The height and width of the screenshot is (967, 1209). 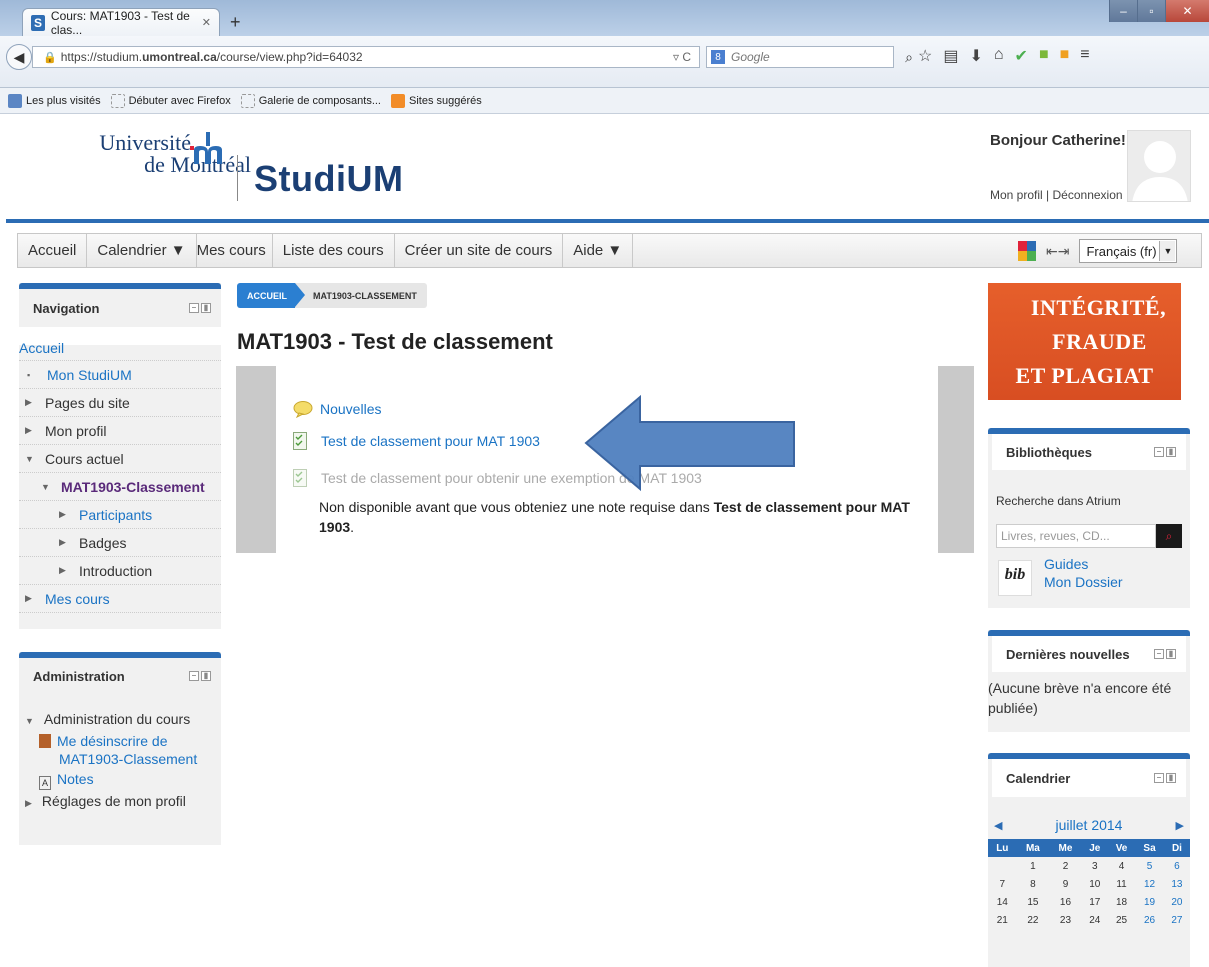 What do you see at coordinates (1083, 582) in the screenshot?
I see `my-file-link: Mon Dossier` at bounding box center [1083, 582].